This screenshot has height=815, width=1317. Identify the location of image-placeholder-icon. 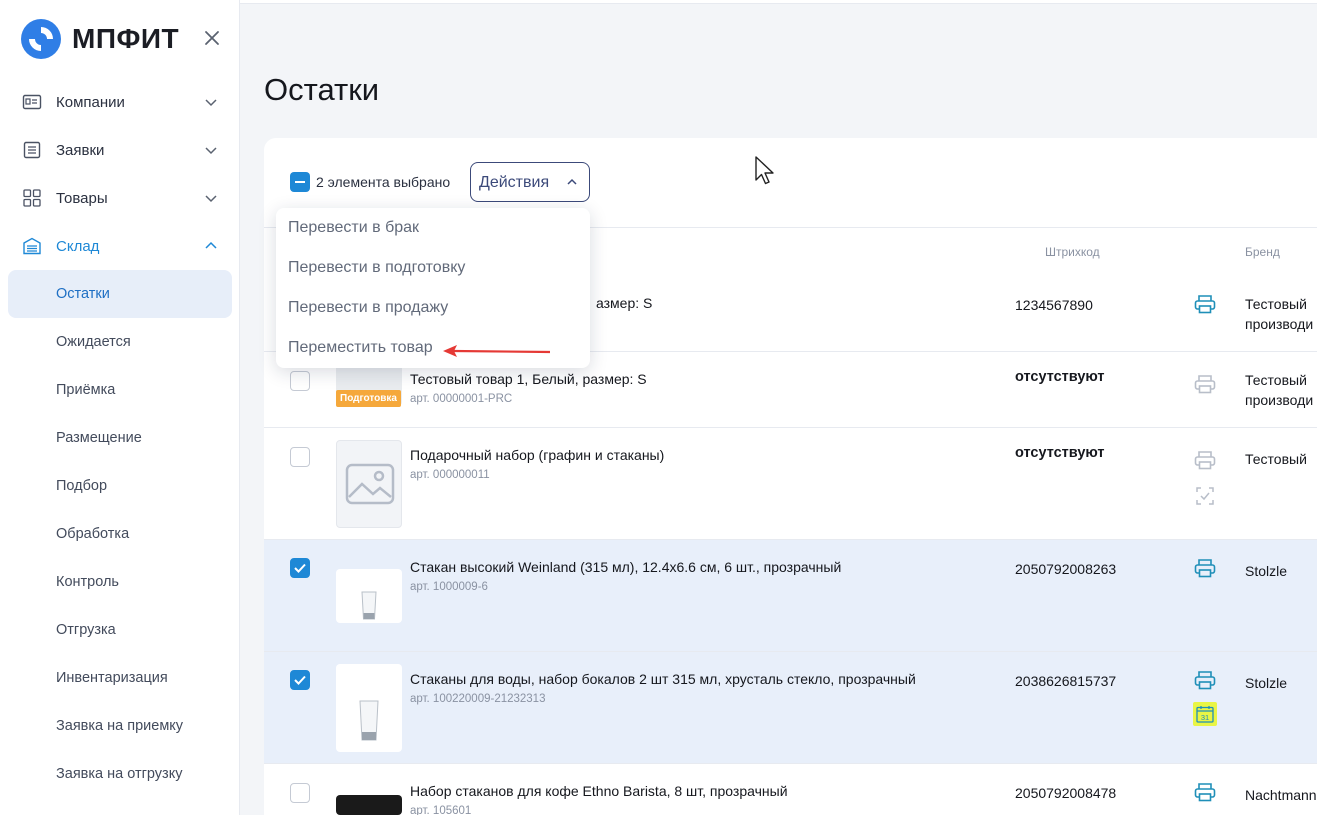
(369, 484).